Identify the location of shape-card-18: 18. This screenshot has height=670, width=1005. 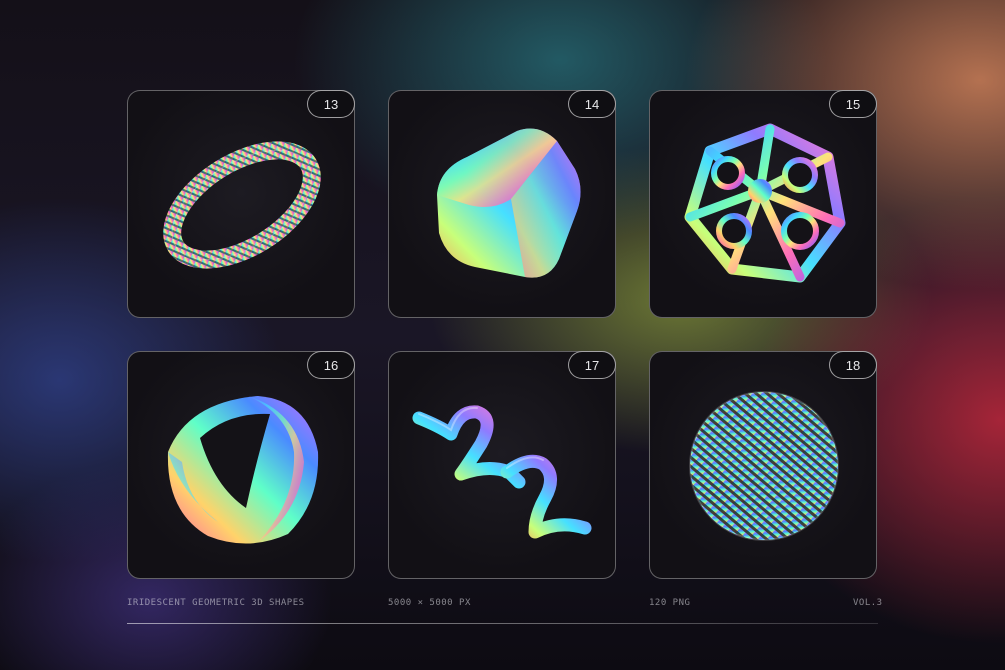
(763, 465).